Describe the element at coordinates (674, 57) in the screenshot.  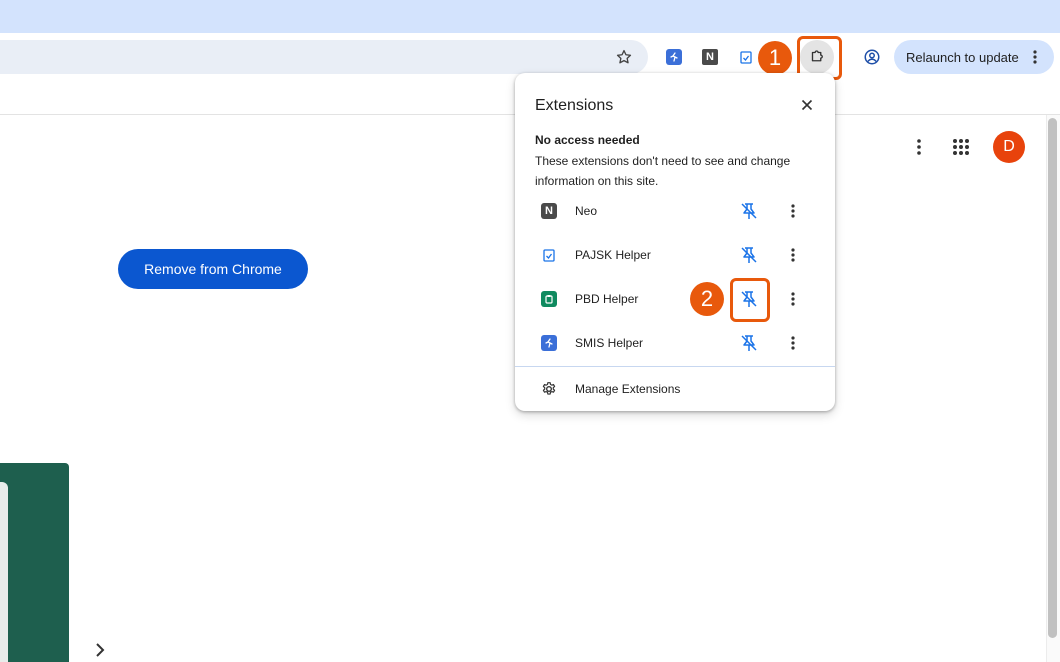
I see `smis-helper-toolbar-icon` at that location.